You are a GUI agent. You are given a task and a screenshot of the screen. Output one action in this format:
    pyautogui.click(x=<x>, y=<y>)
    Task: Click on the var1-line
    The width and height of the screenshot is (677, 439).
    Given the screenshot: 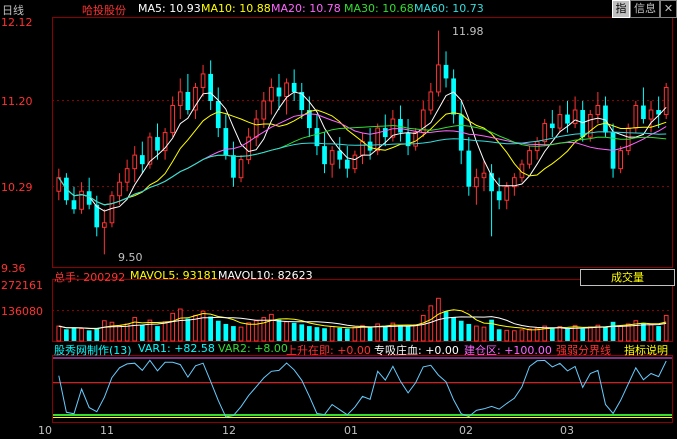 What is the action you would take?
    pyautogui.click(x=362, y=388)
    